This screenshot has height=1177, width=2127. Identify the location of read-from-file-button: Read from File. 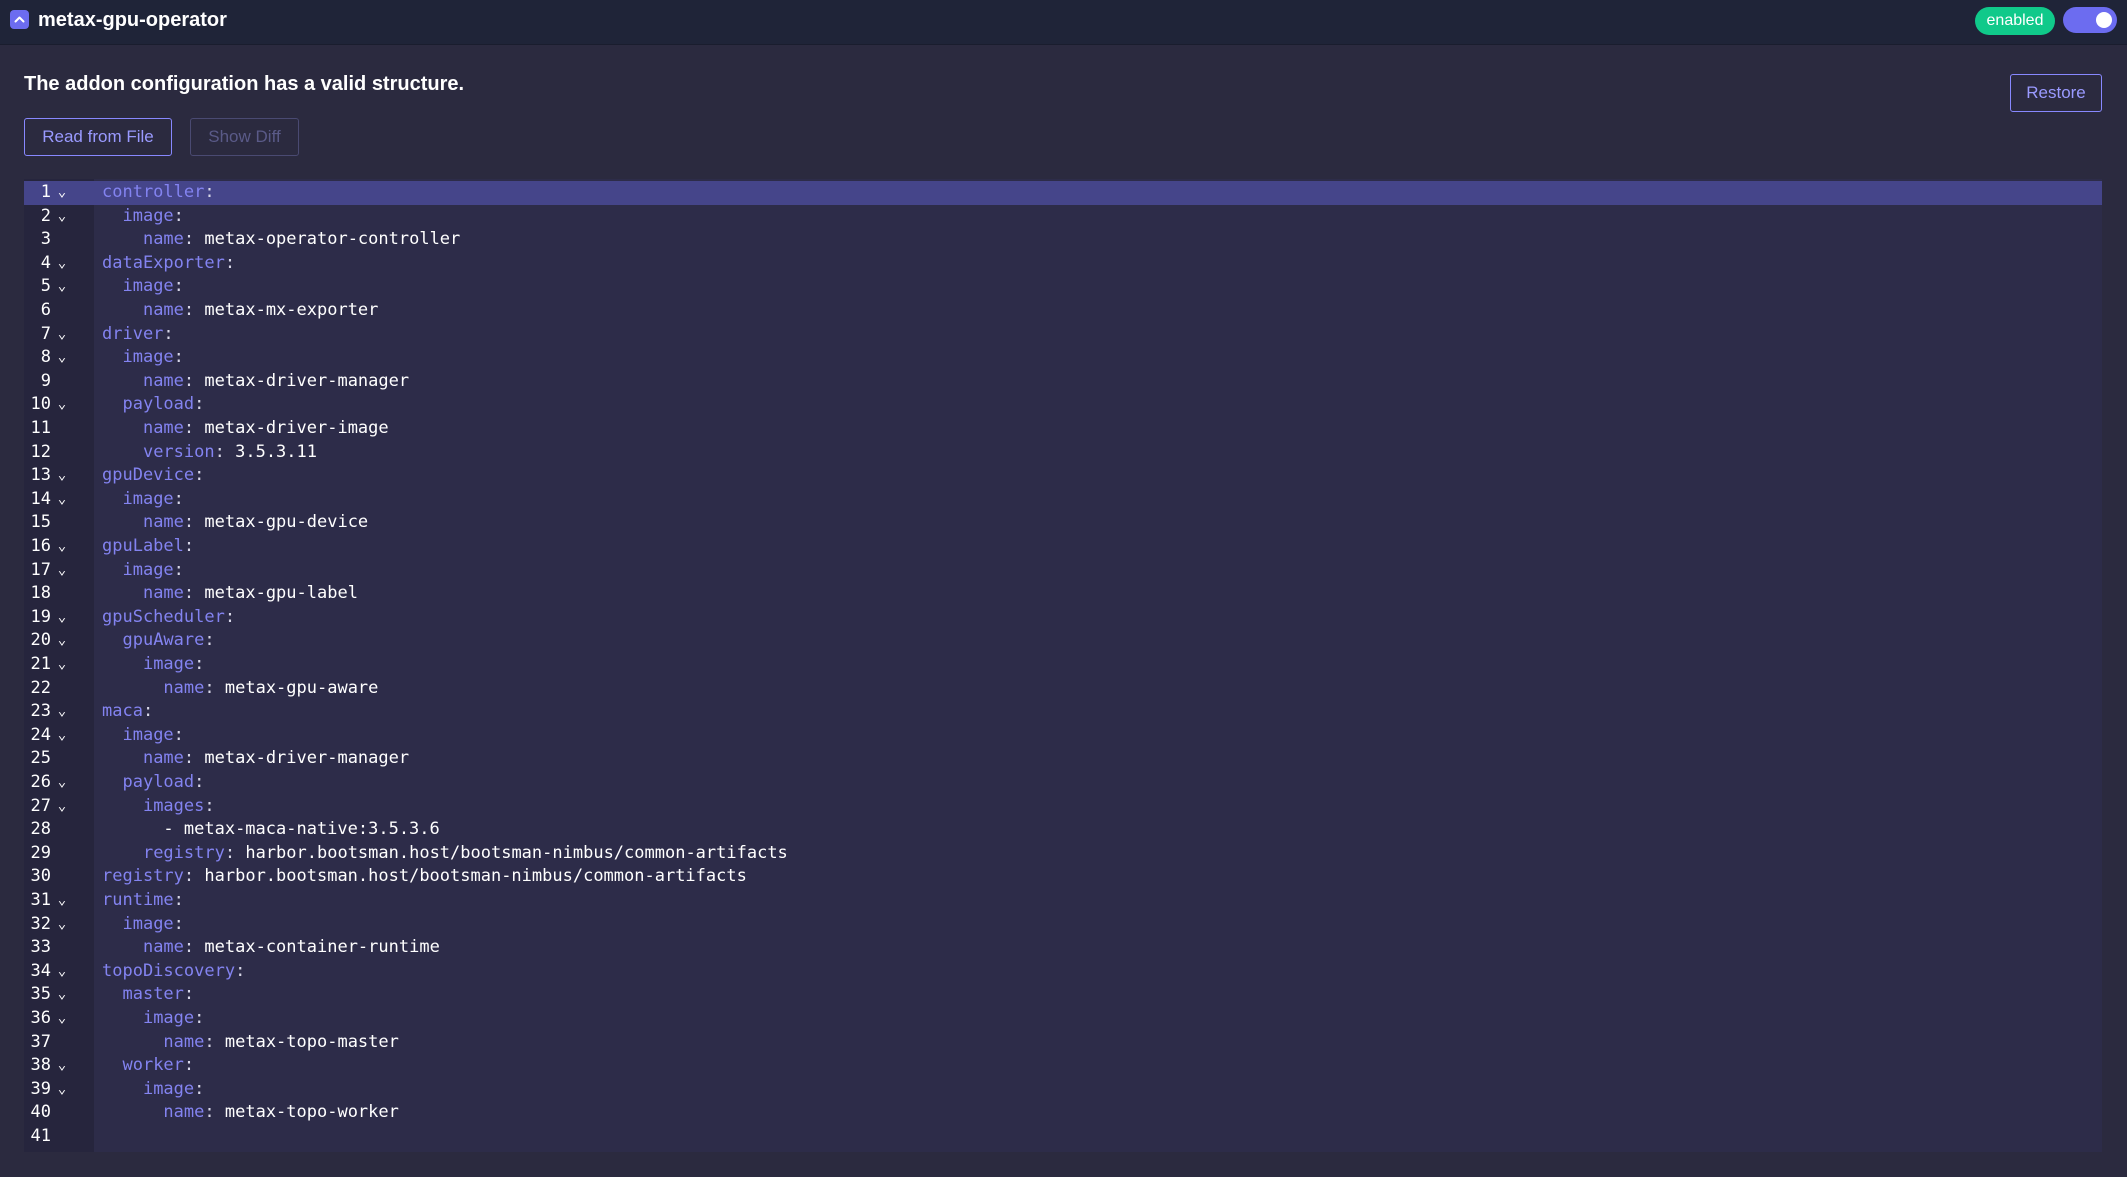
(98, 137).